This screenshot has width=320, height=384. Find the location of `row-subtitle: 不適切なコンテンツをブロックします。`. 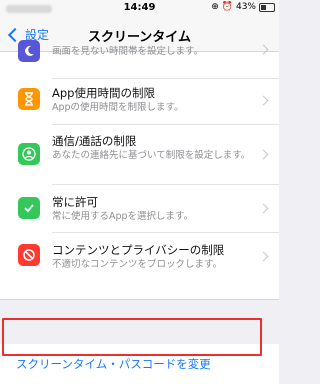

row-subtitle: 不適切なコンテンツをブロックします。 is located at coordinates (137, 264).